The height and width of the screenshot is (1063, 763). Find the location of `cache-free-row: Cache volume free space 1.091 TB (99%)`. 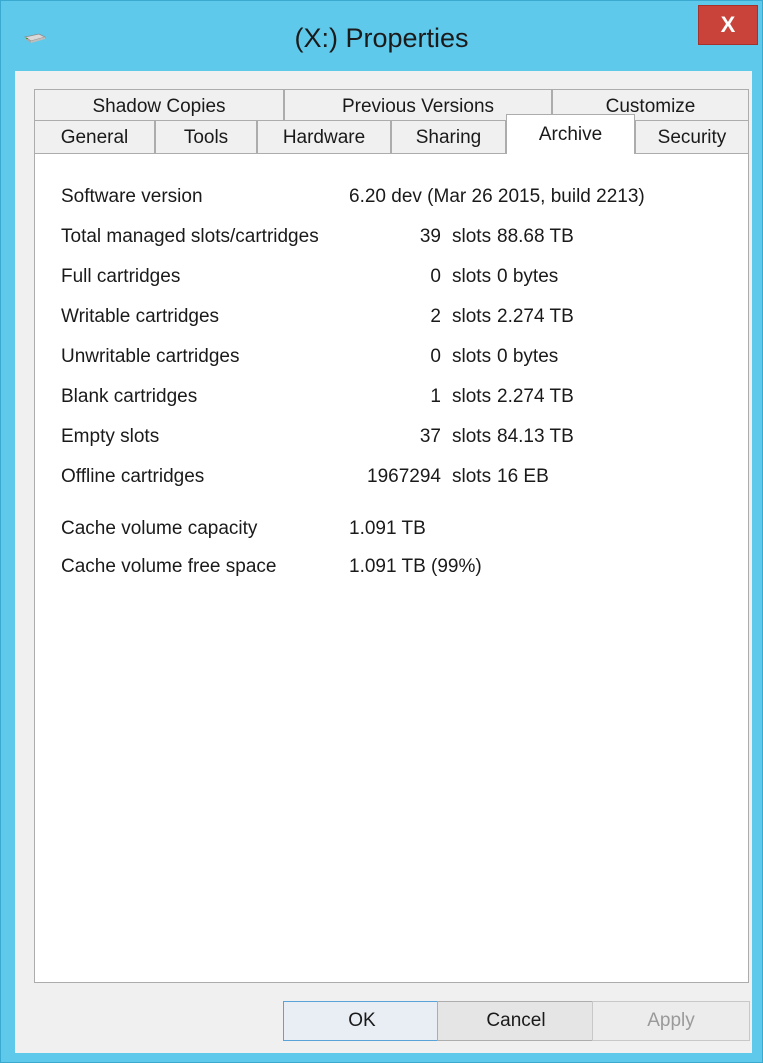

cache-free-row: Cache volume free space 1.091 TB (99%) is located at coordinates (399, 570).